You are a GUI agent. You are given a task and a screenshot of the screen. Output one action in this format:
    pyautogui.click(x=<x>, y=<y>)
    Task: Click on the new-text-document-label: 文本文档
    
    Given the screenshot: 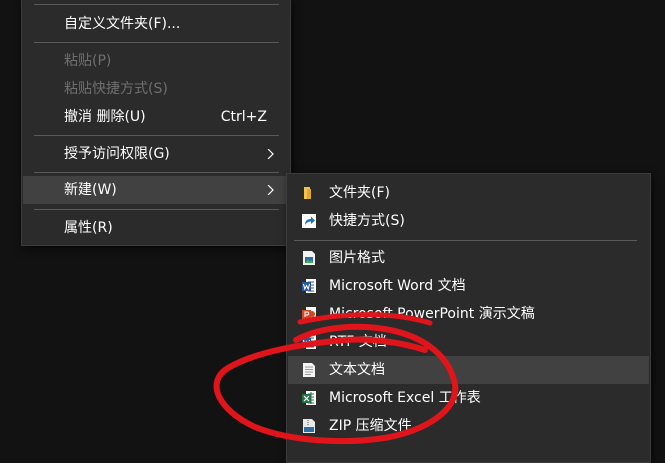 What is the action you would take?
    pyautogui.click(x=357, y=370)
    